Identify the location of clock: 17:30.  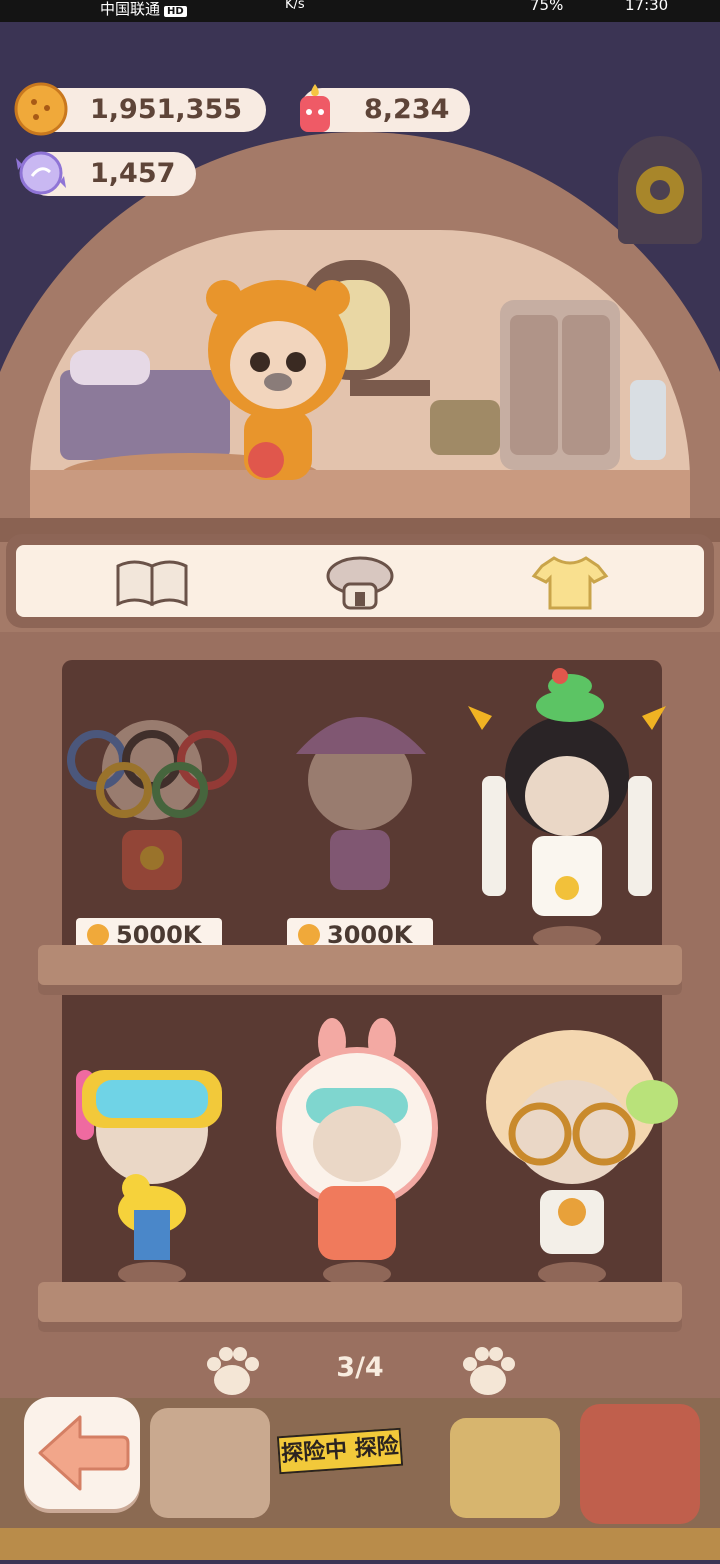
(647, 7).